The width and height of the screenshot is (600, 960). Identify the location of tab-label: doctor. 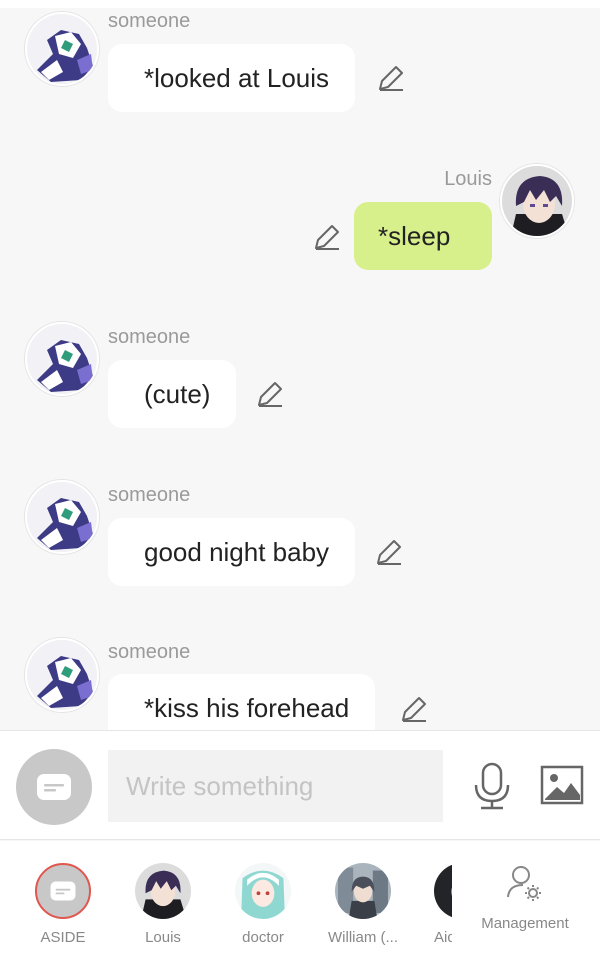
(263, 937).